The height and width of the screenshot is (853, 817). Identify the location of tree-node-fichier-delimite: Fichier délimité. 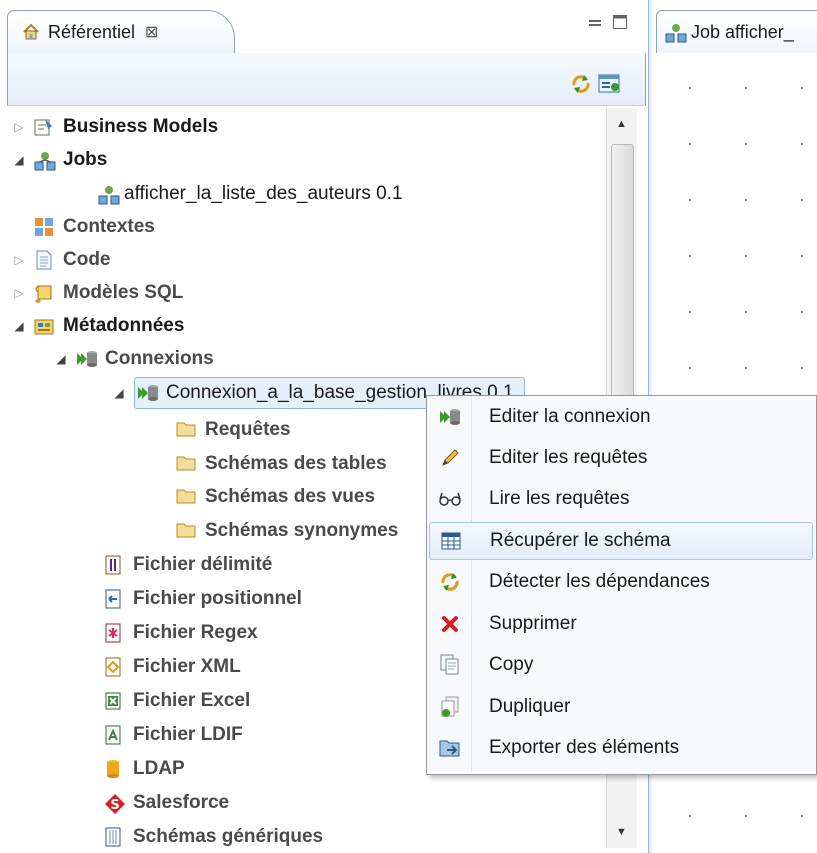
(188, 565).